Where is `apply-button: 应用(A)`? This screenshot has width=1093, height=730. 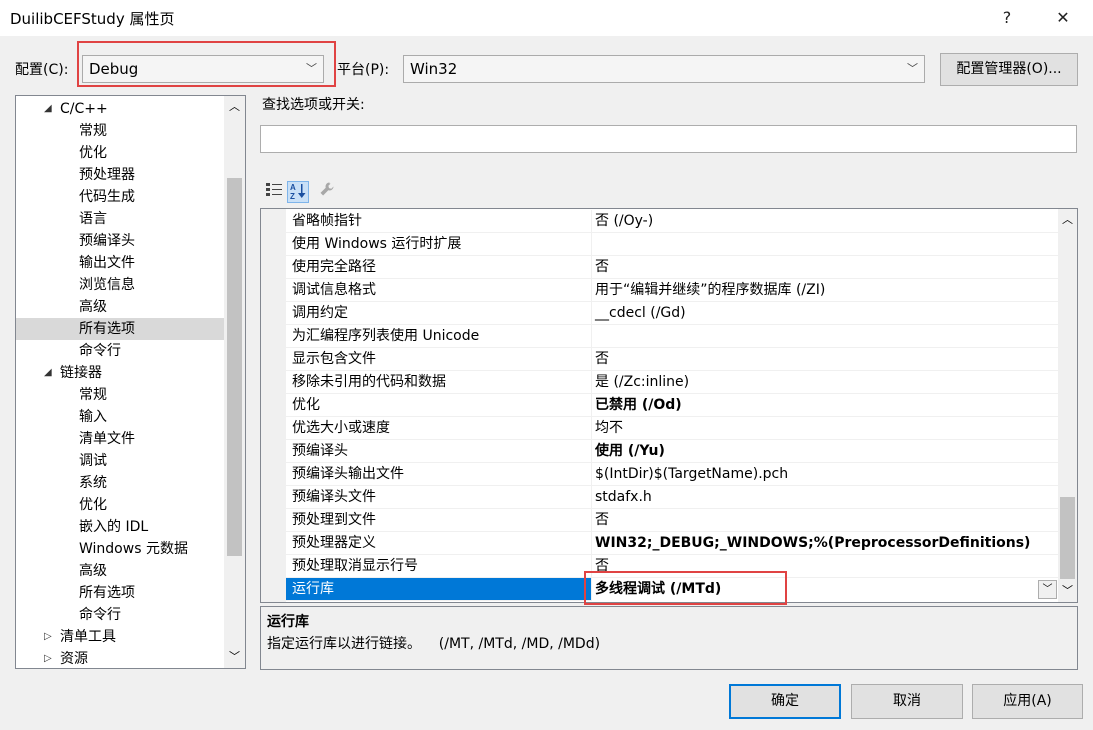 apply-button: 应用(A) is located at coordinates (1027, 701).